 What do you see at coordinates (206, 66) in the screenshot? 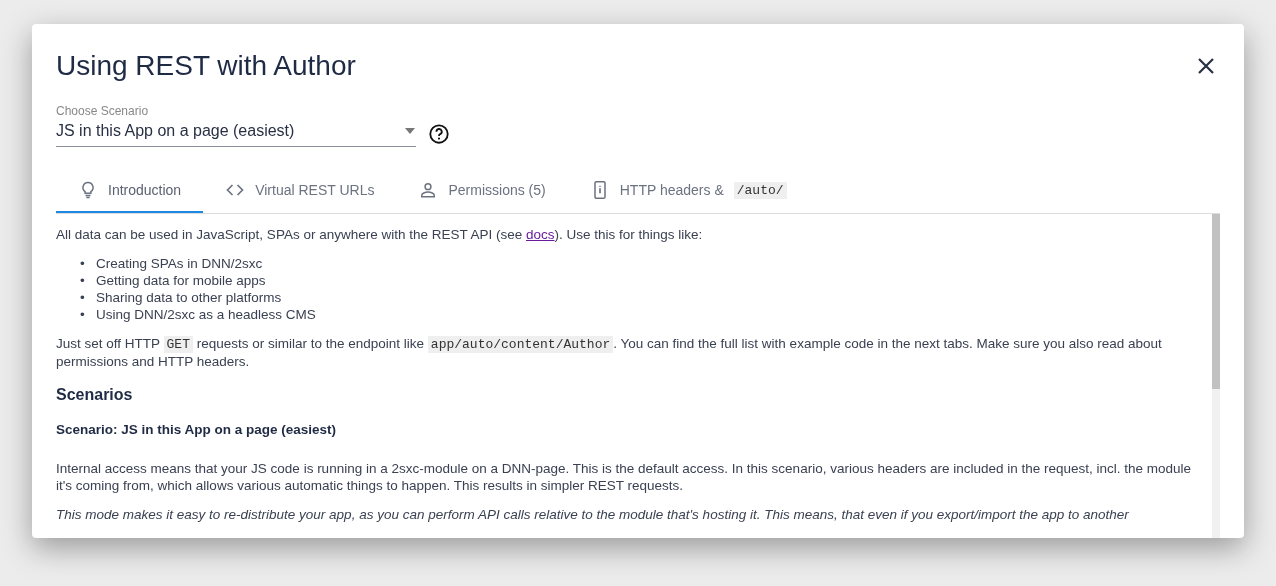
I see `dialog-title: Using REST with Author` at bounding box center [206, 66].